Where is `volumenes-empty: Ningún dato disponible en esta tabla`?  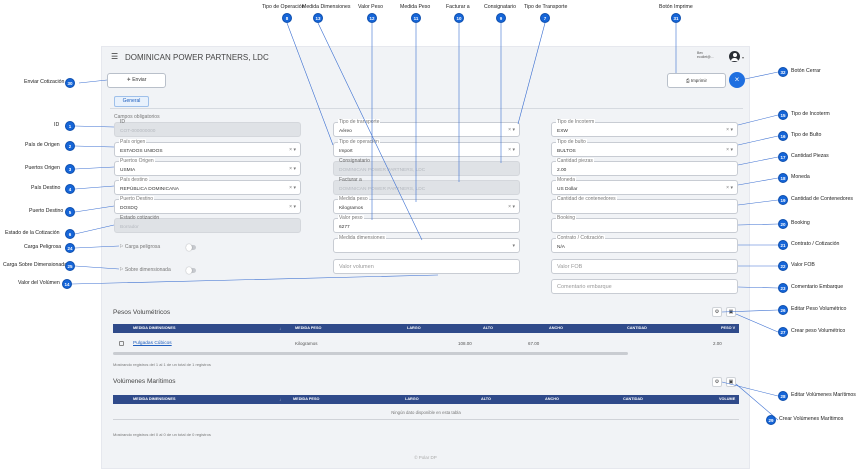
volumenes-empty: Ningún dato disponible en esta tabla is located at coordinates (426, 412).